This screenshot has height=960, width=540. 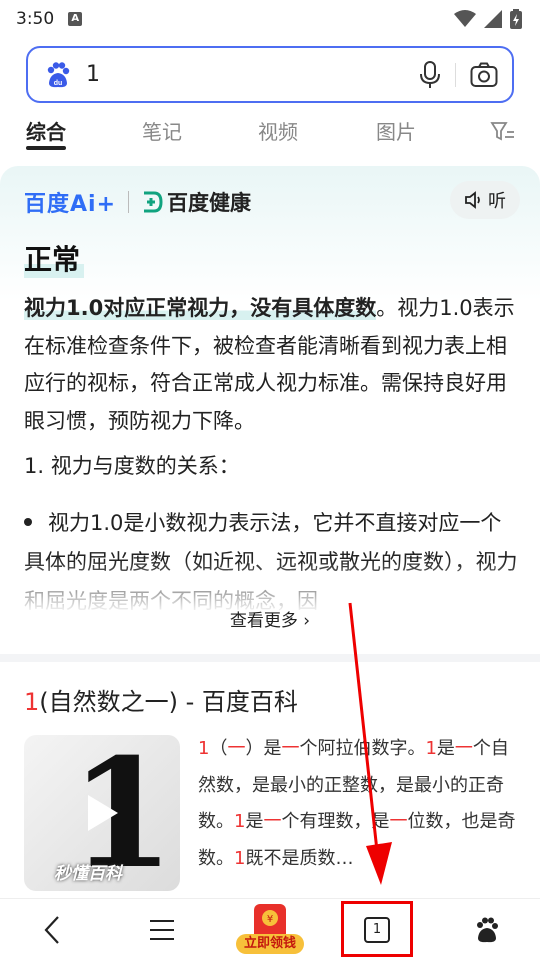 I want to click on miaodong-baike-logo: 秒懂百科, so click(x=88, y=874).